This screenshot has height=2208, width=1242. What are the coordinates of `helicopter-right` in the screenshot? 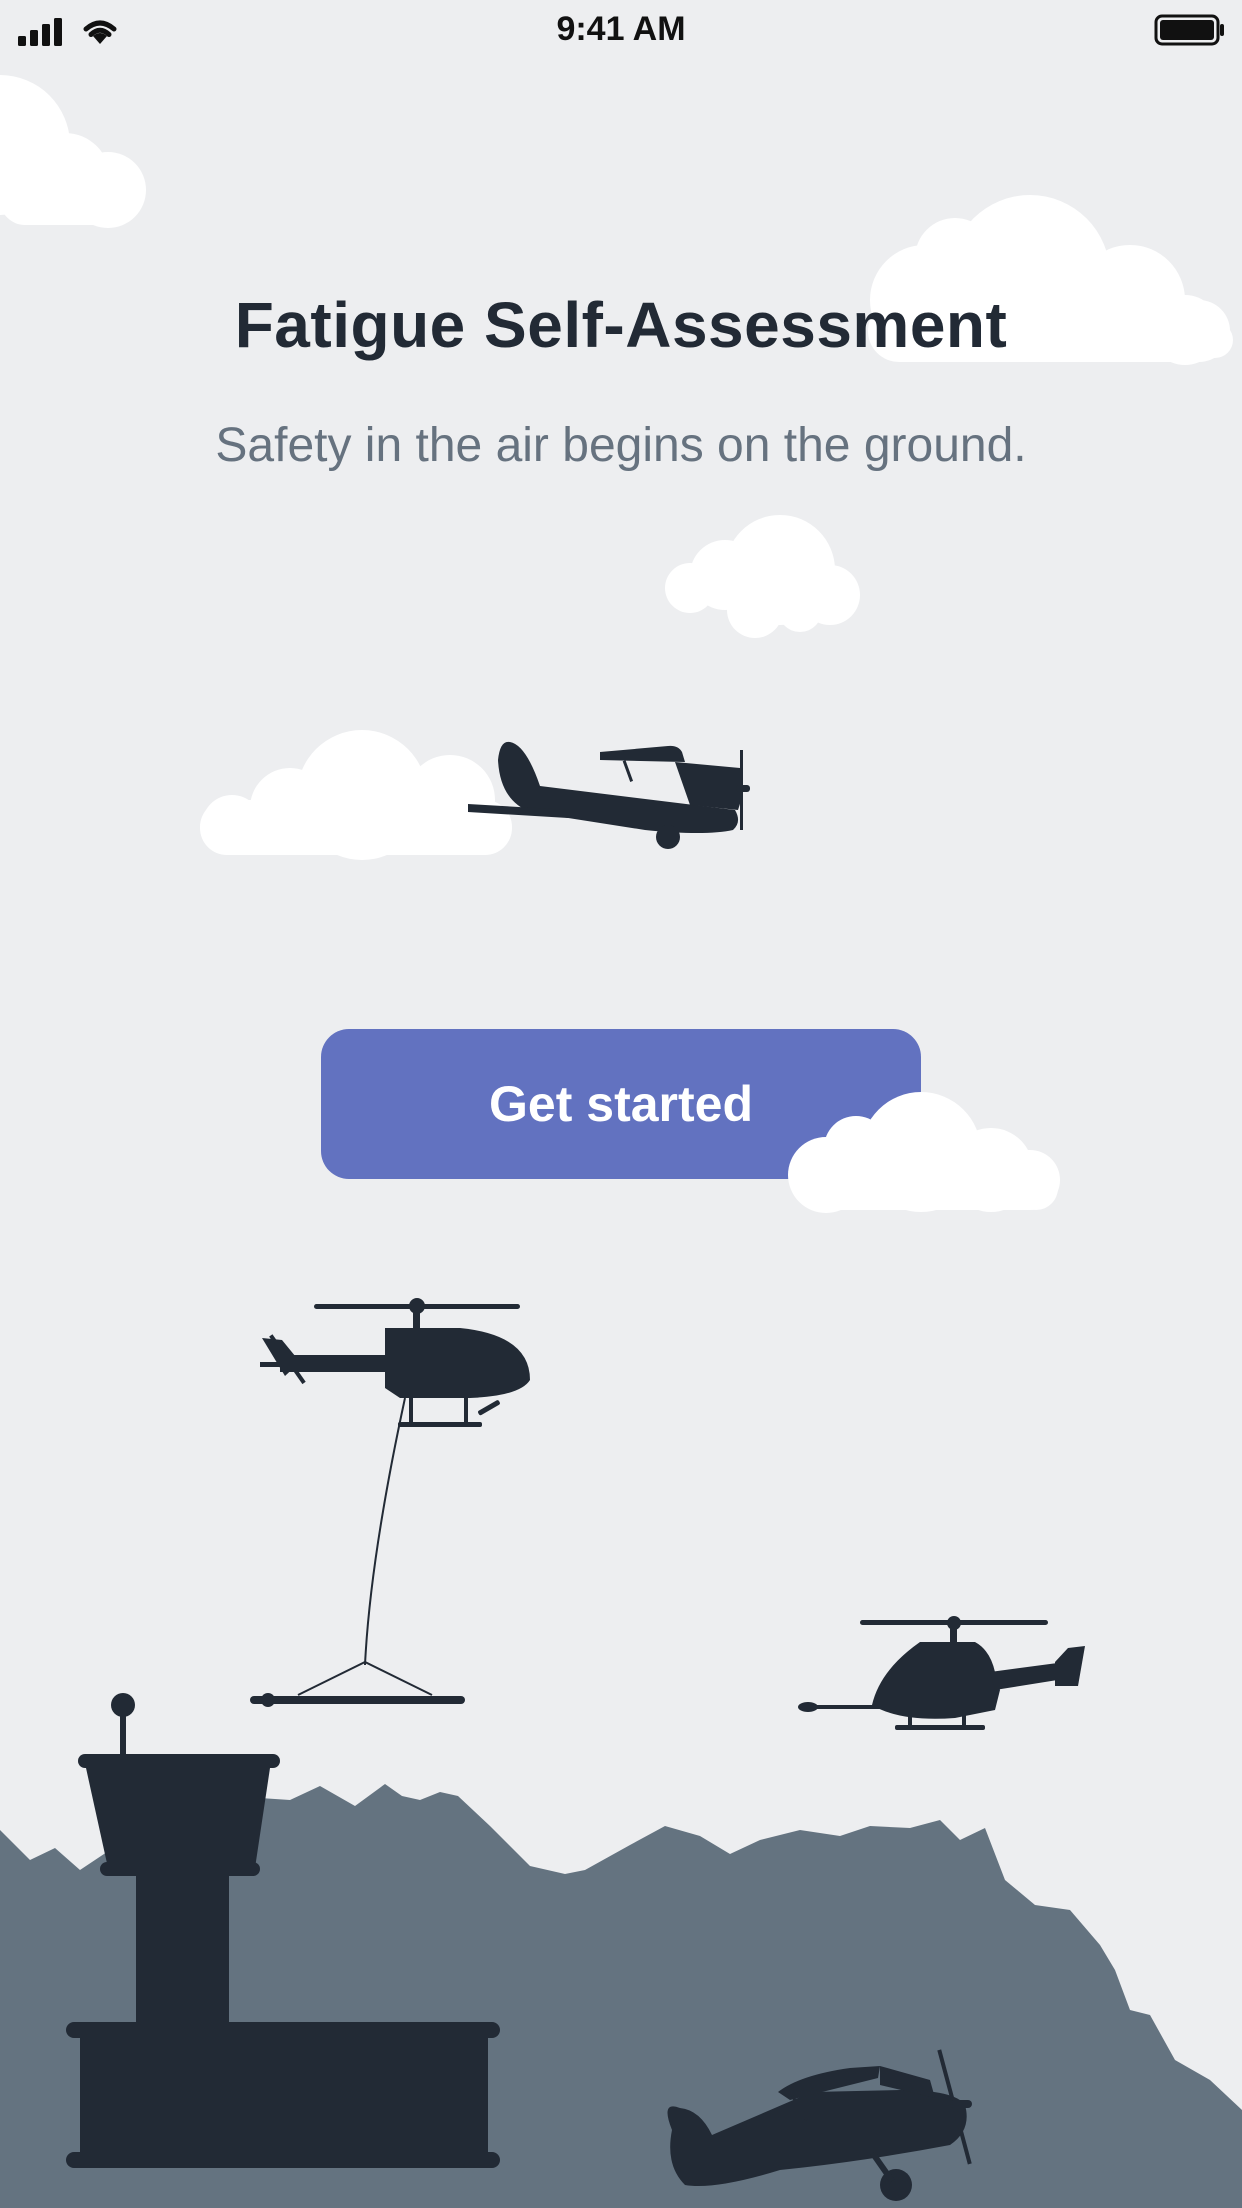 It's located at (941, 1673).